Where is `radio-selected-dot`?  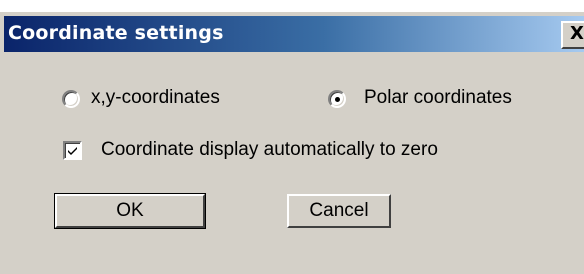 radio-selected-dot is located at coordinates (337, 99).